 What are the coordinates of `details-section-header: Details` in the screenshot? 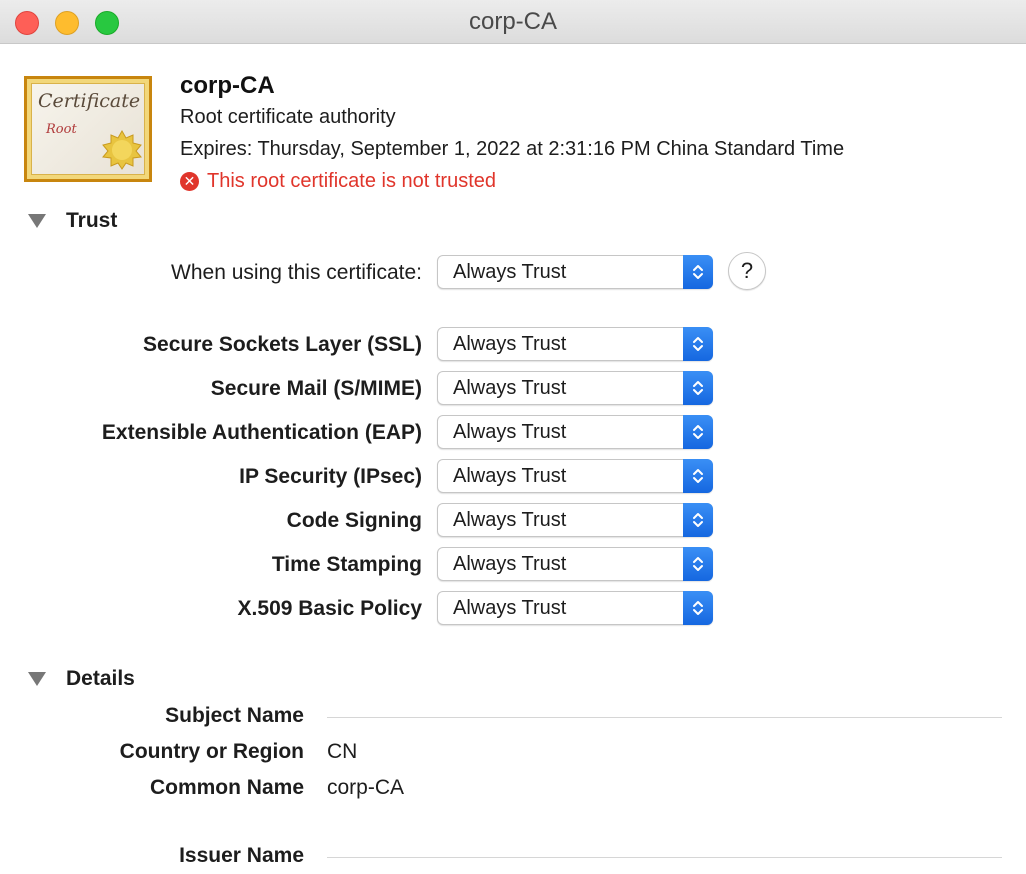 It's located at (81, 679).